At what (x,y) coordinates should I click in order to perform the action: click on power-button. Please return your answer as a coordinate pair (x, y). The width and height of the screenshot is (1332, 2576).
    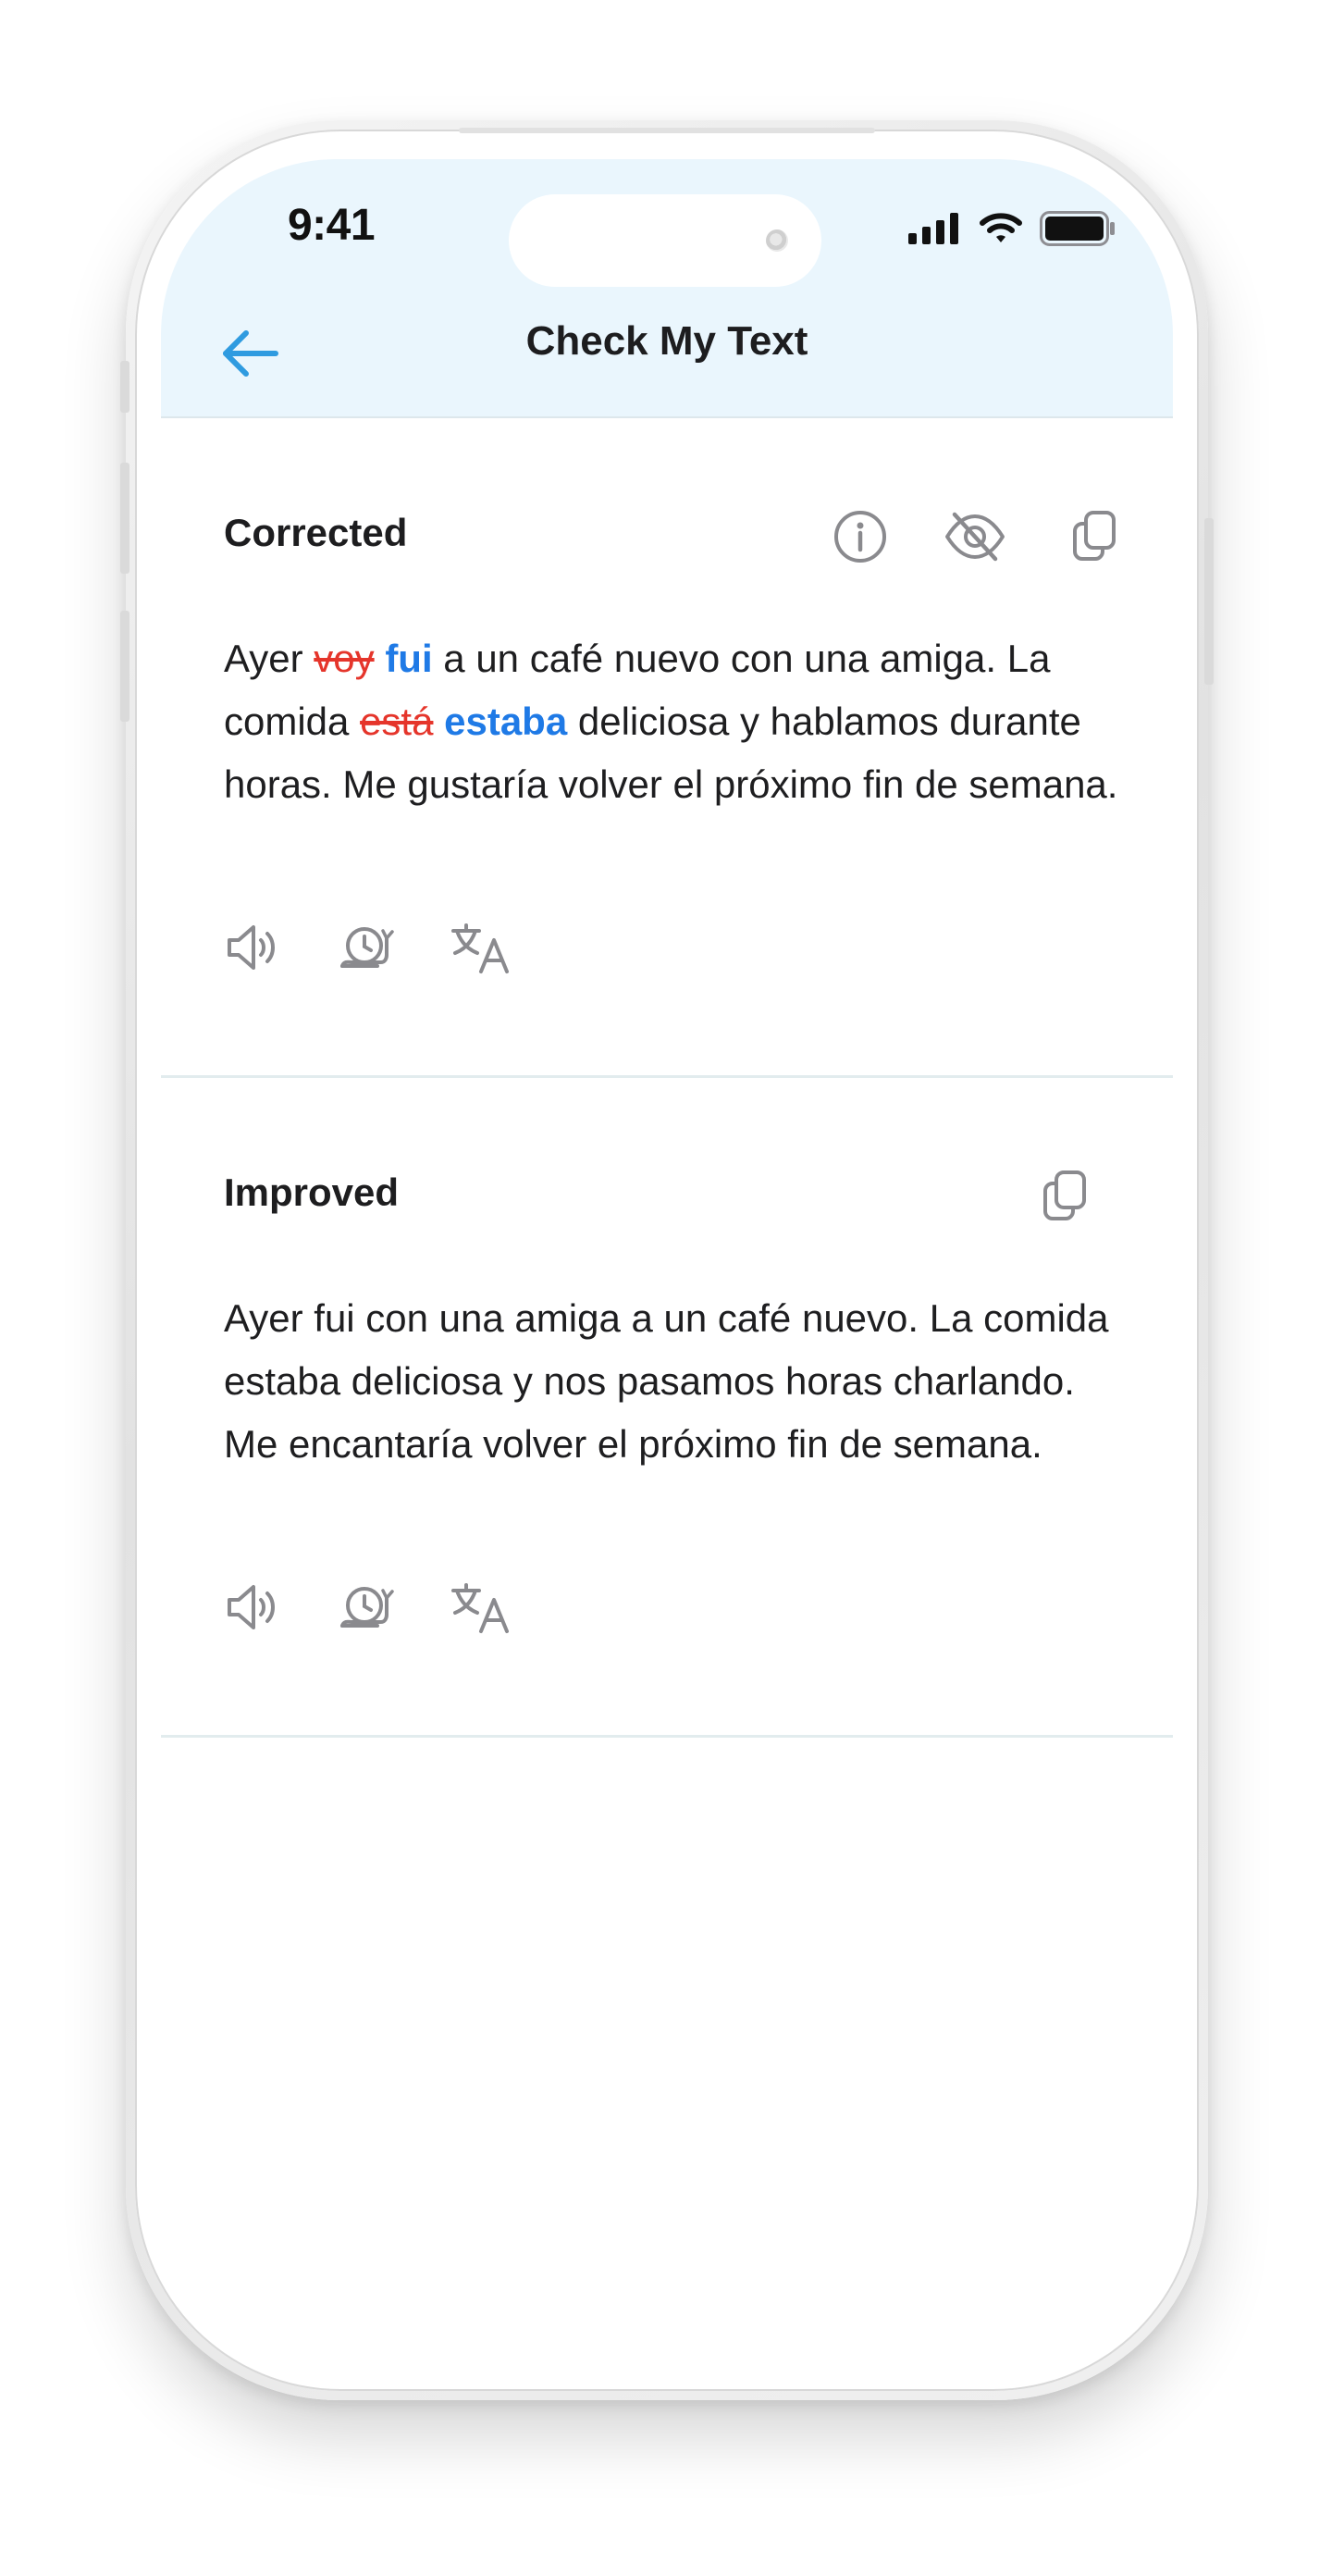
    Looking at the image, I should click on (1209, 601).